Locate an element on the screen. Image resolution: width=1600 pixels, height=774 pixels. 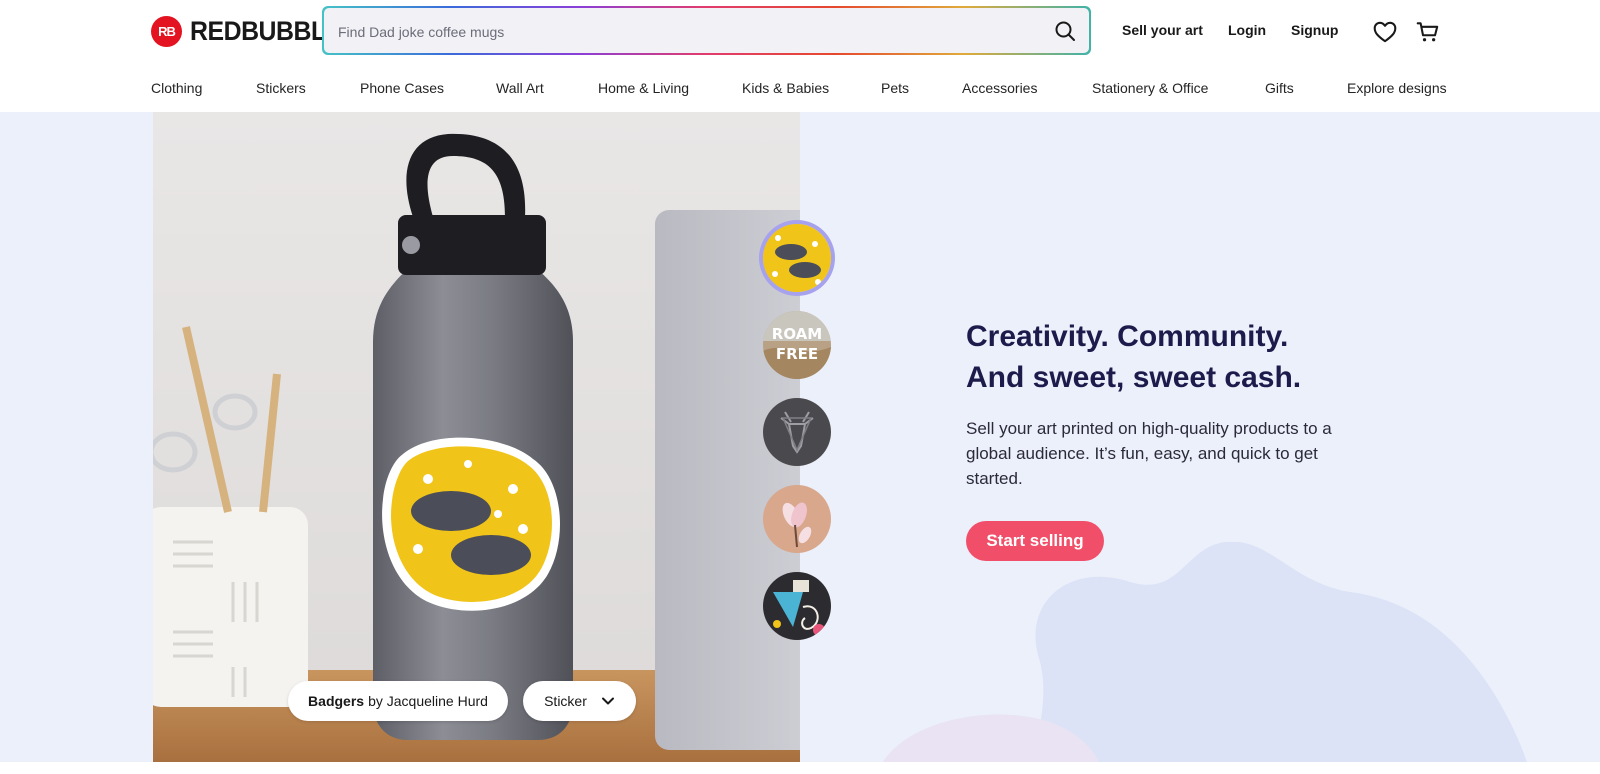
svg-text: ROAM is located at coordinates (797, 334).